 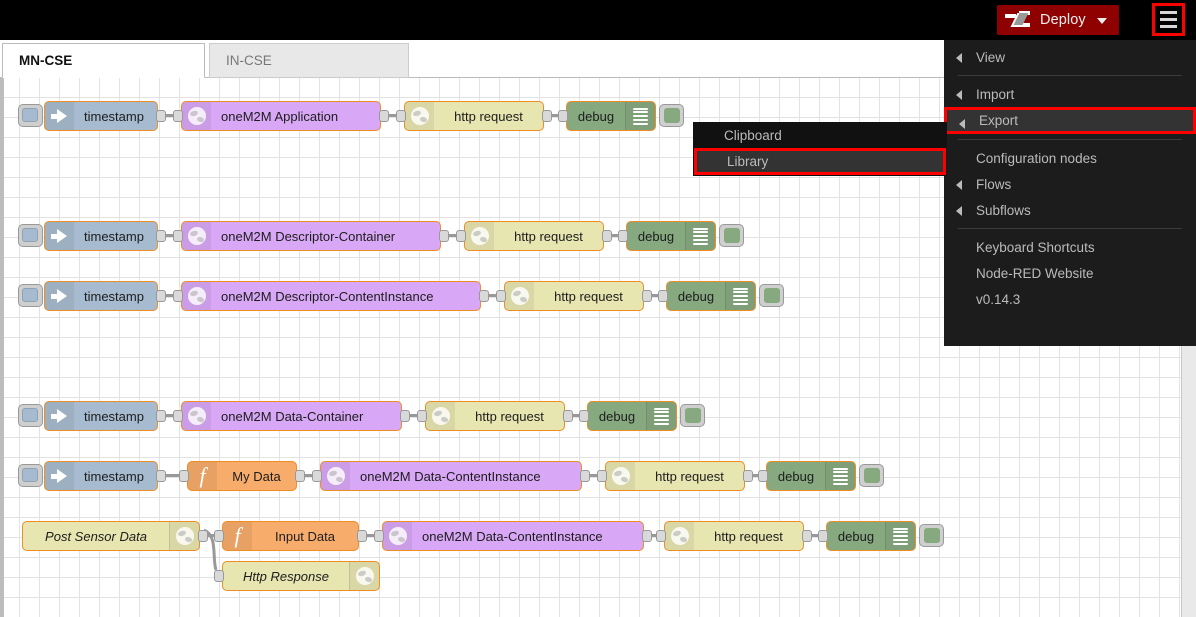 What do you see at coordinates (331, 296) in the screenshot?
I see `flow-node-onem2m-descriptor-contentinstance: oneM2M Descriptor-ContentInstance` at bounding box center [331, 296].